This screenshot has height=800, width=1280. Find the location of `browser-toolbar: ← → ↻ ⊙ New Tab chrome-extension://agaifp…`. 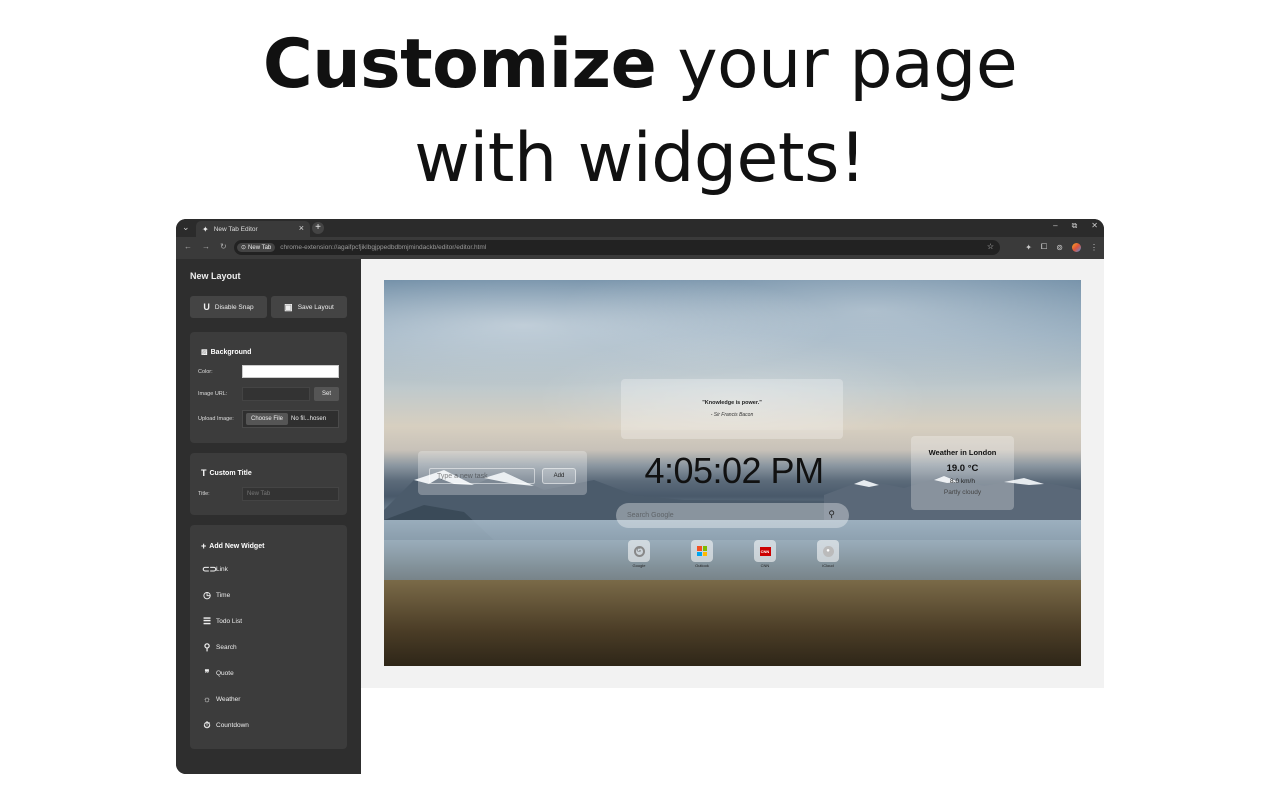

browser-toolbar: ← → ↻ ⊙ New Tab chrome-extension://agaifp… is located at coordinates (640, 248).